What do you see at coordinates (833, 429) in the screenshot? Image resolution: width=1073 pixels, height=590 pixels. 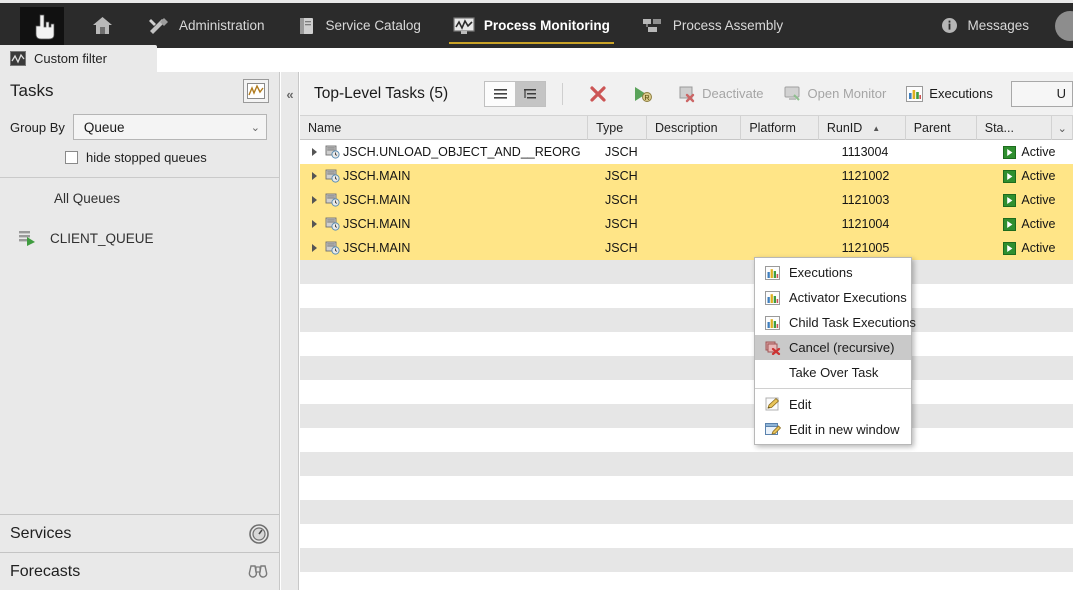 I see `context-menu-item-edit-in-new-window: Edit in new window` at bounding box center [833, 429].